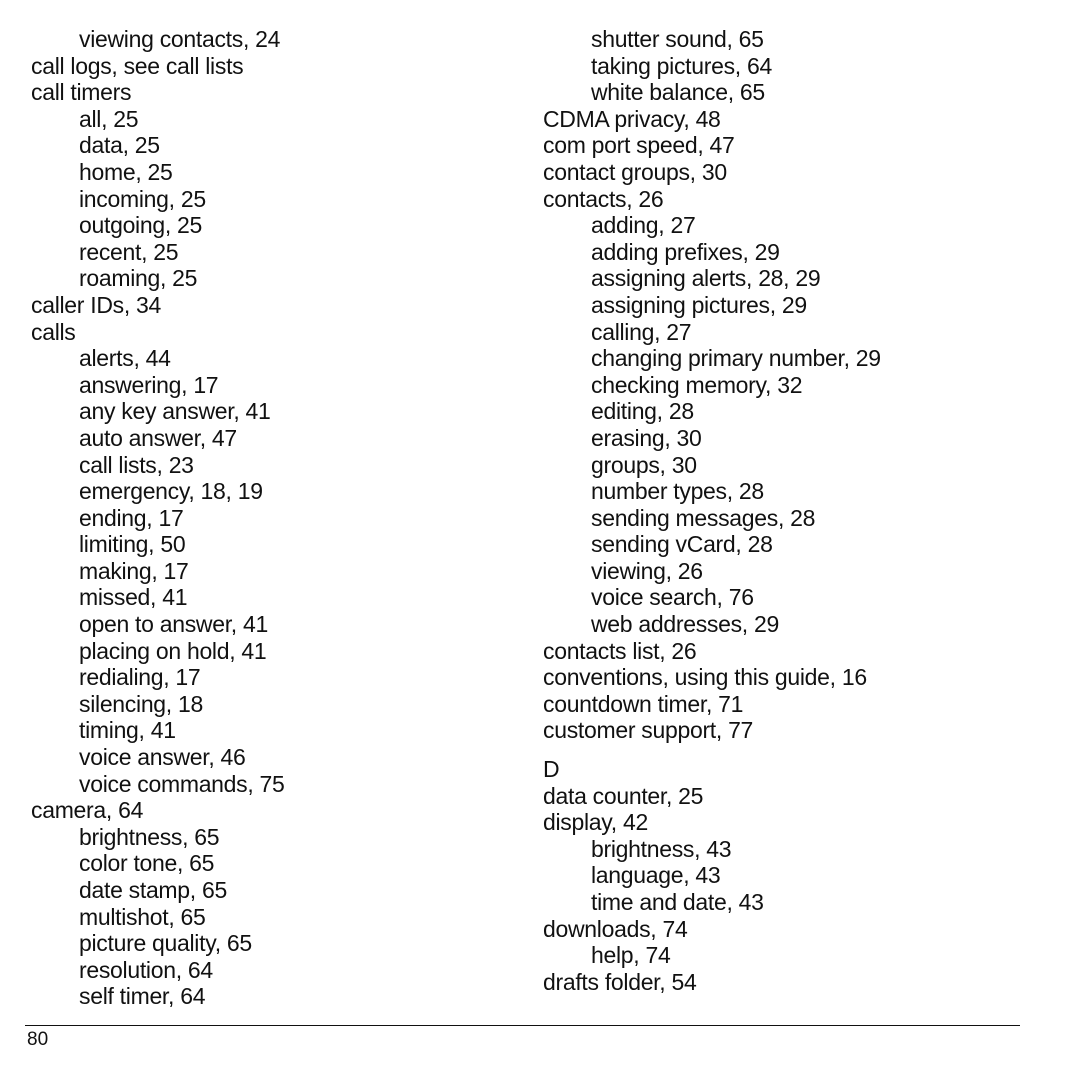 This screenshot has width=1080, height=1080. Describe the element at coordinates (141, 703) in the screenshot. I see `index-subentry: silencing, 18` at that location.